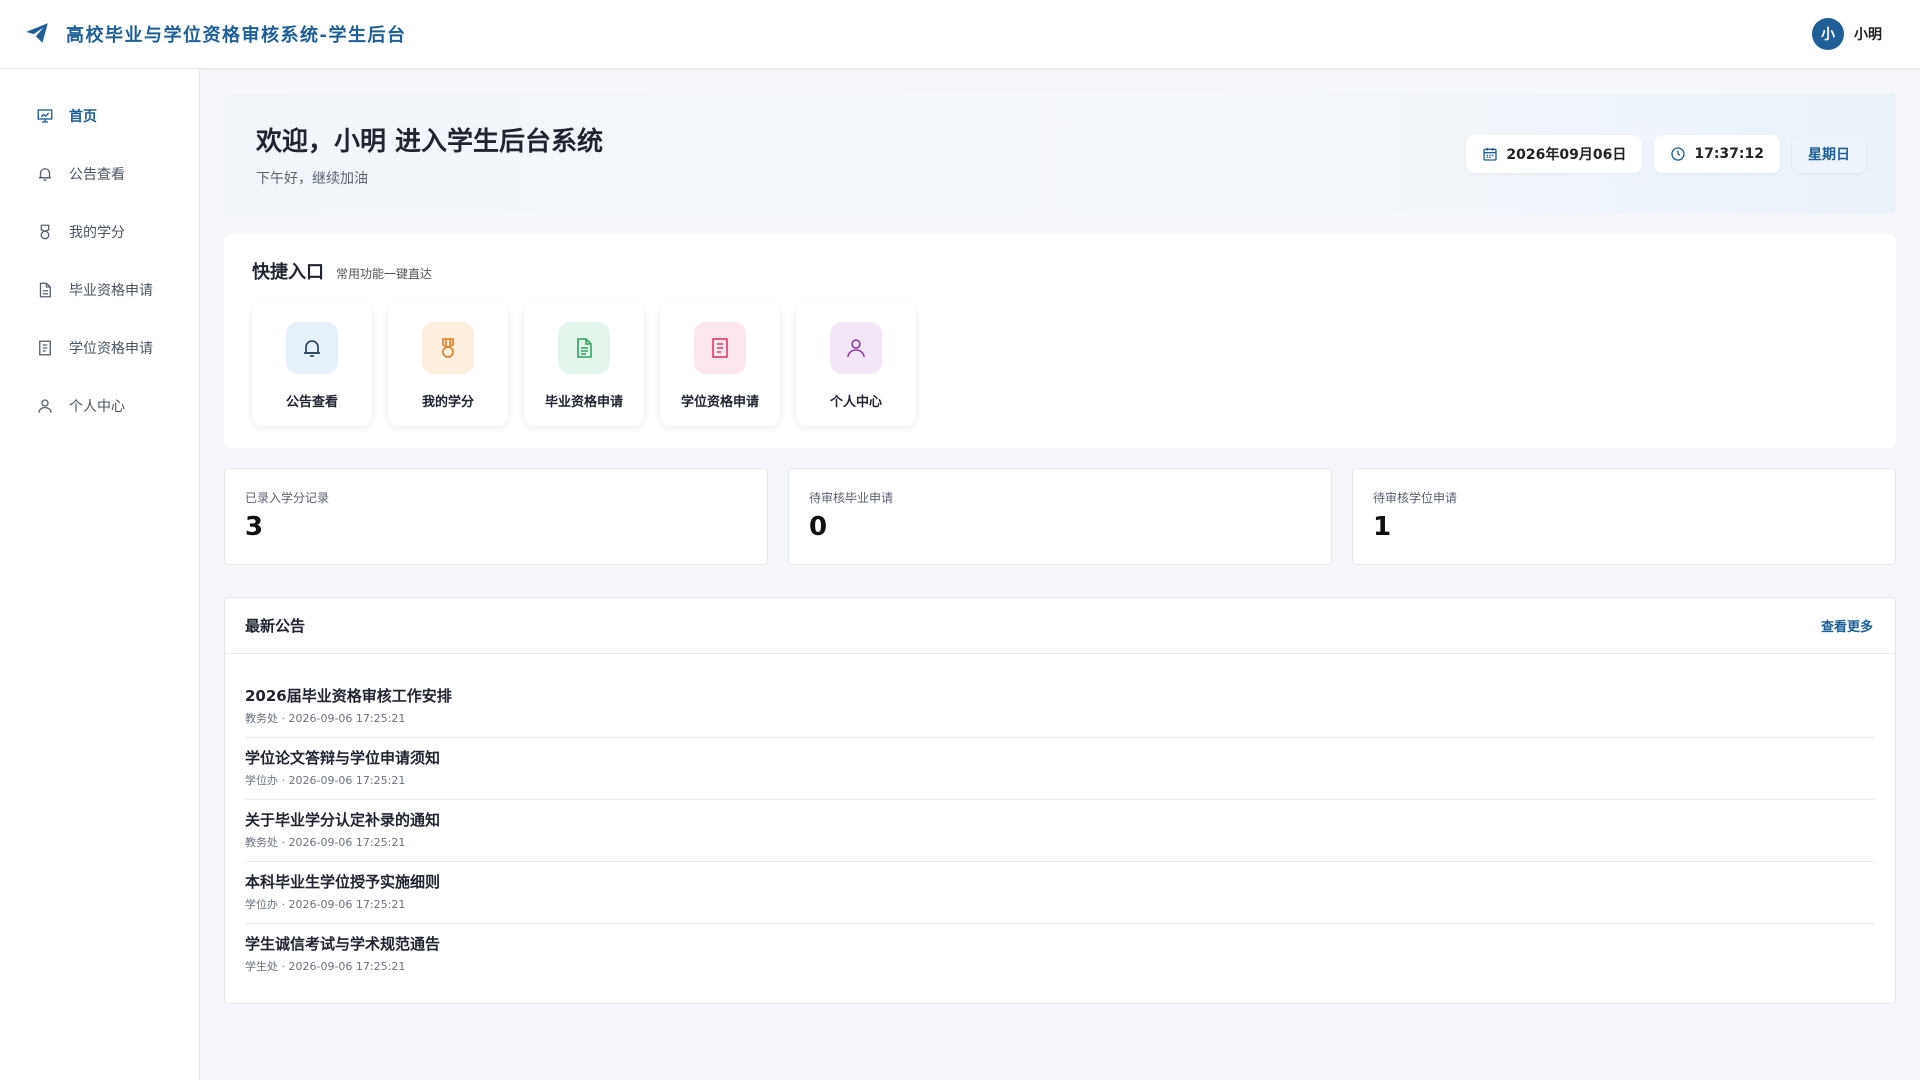  I want to click on quick-card-degree-application: 学位资格申请, so click(720, 364).